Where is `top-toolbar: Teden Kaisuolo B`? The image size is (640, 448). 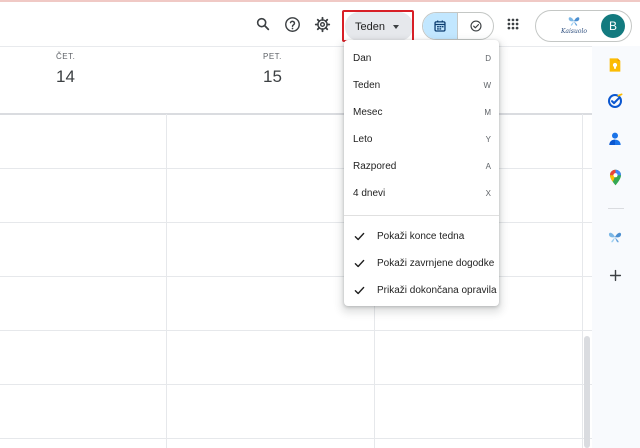
top-toolbar: Teden Kaisuolo B is located at coordinates (320, 24).